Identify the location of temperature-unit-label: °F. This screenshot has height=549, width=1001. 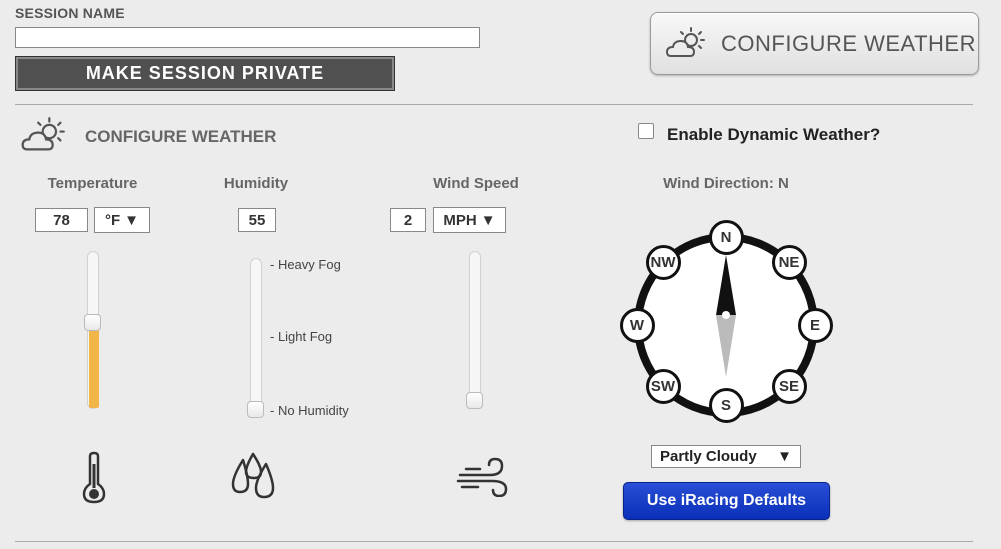
(112, 220).